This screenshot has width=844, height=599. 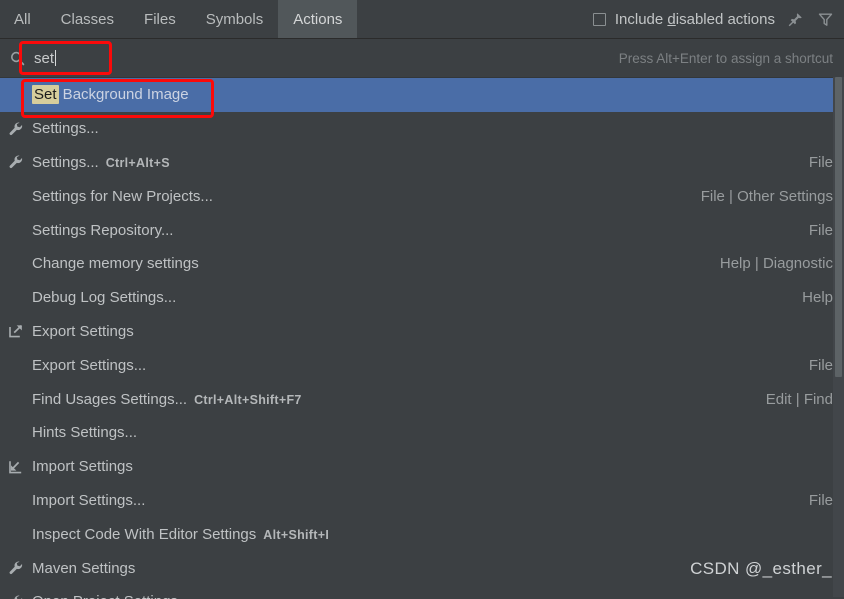 I want to click on tab-actions: Actions, so click(x=318, y=19).